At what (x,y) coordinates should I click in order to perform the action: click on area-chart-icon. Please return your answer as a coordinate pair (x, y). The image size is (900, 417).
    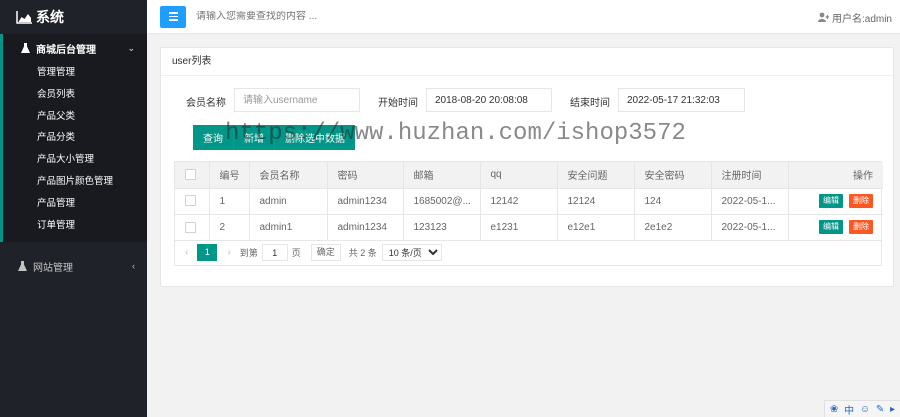
    Looking at the image, I should click on (24, 17).